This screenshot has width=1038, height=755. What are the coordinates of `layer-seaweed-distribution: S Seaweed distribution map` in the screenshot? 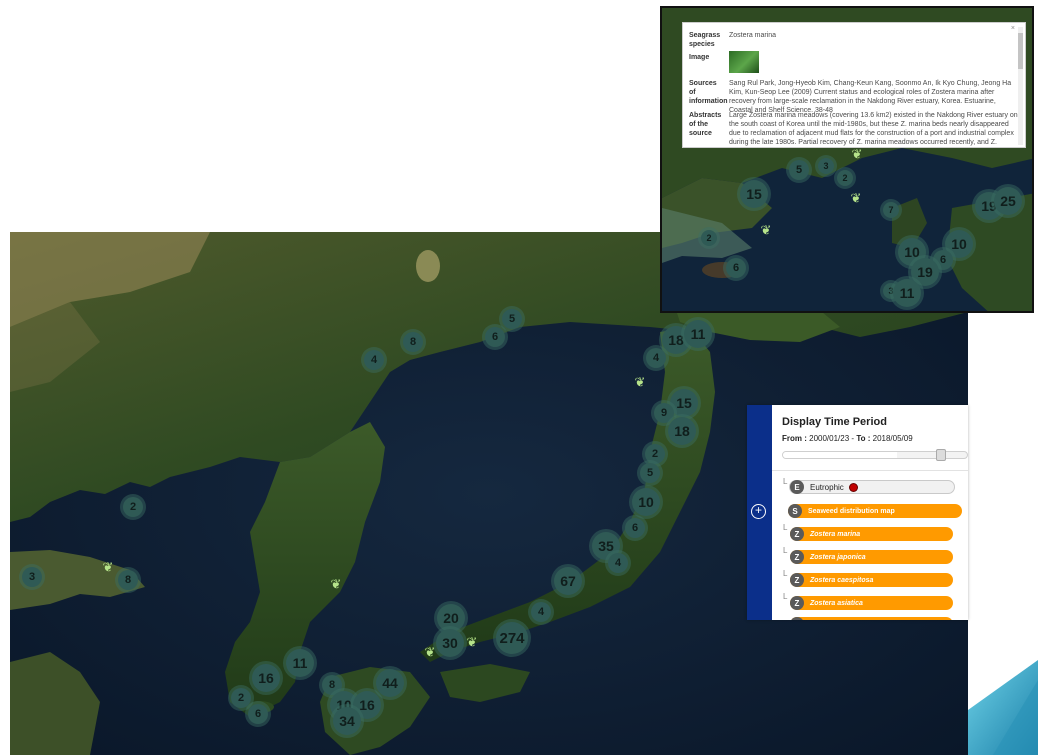 It's located at (875, 511).